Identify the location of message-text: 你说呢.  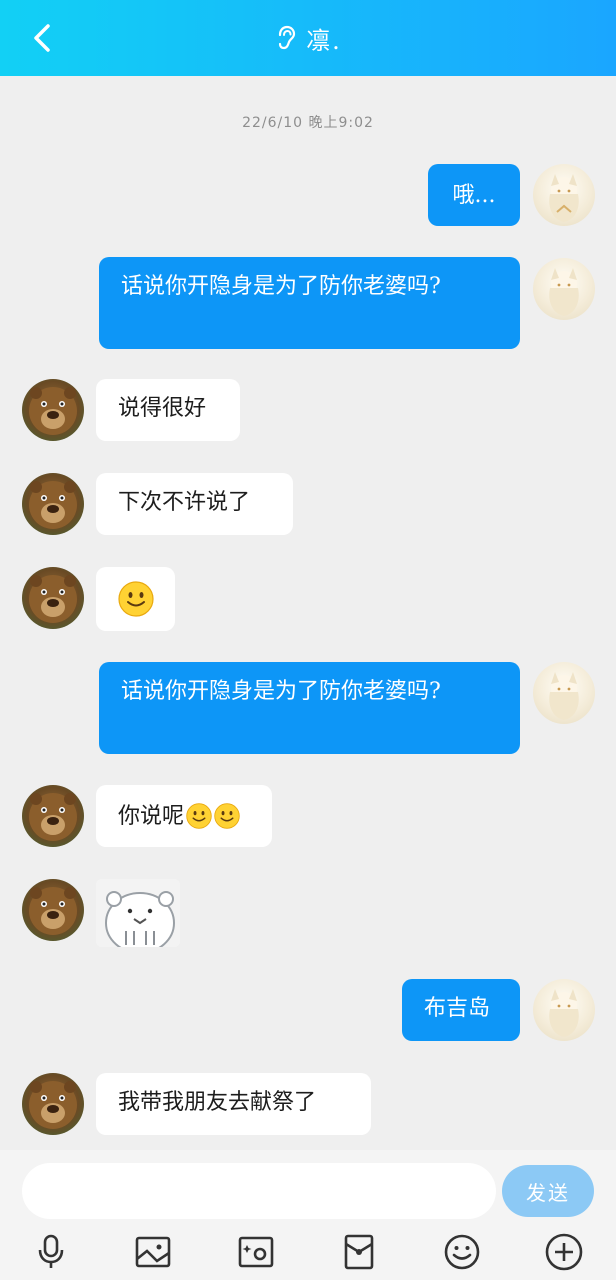
(151, 816).